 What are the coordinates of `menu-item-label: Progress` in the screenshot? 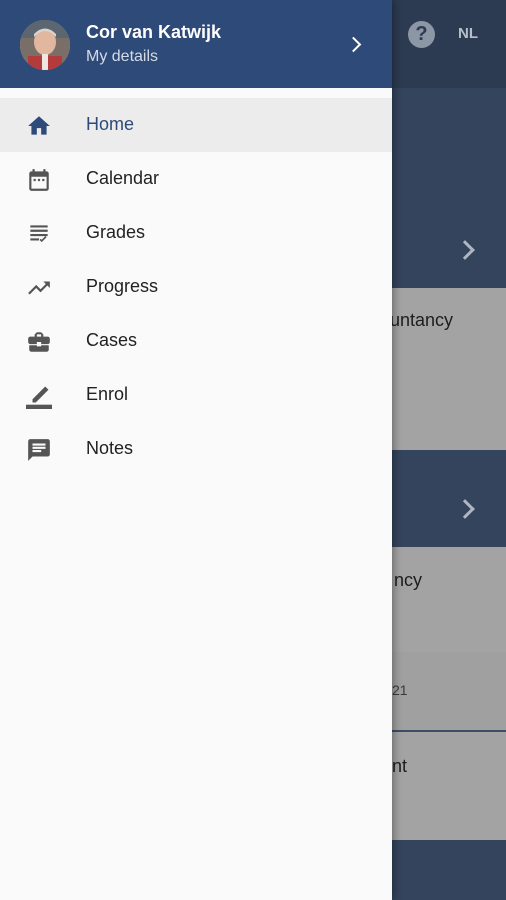 It's located at (122, 286).